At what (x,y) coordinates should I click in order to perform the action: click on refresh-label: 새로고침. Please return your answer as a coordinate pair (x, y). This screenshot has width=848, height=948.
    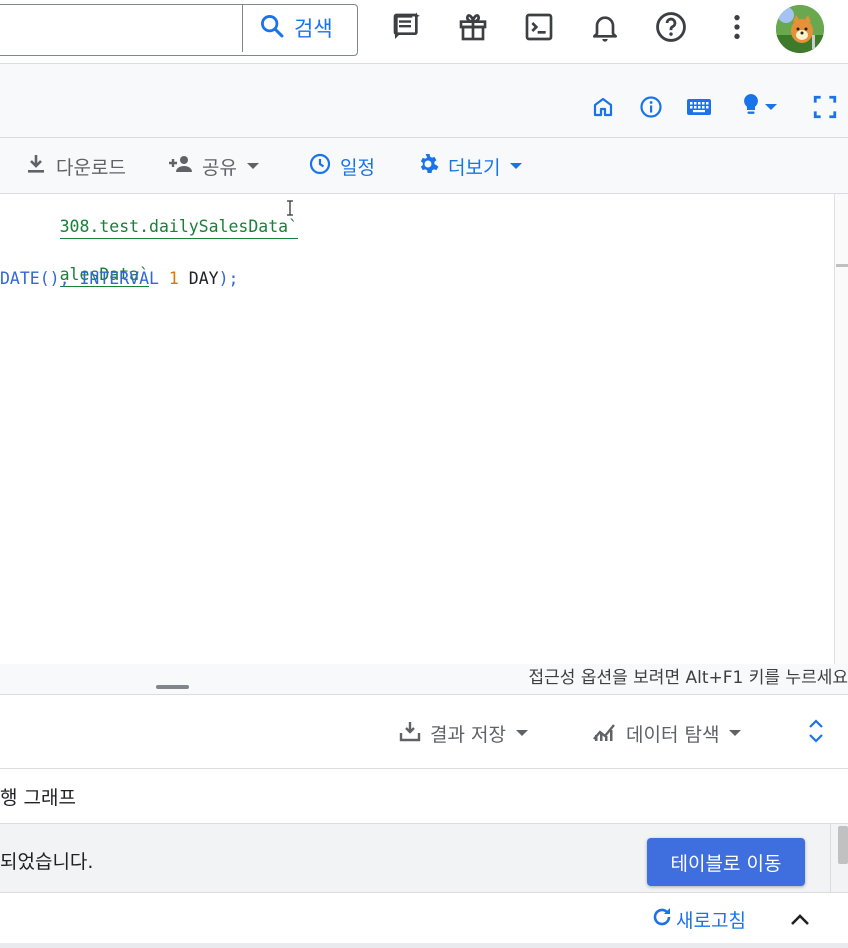
    Looking at the image, I should click on (711, 921).